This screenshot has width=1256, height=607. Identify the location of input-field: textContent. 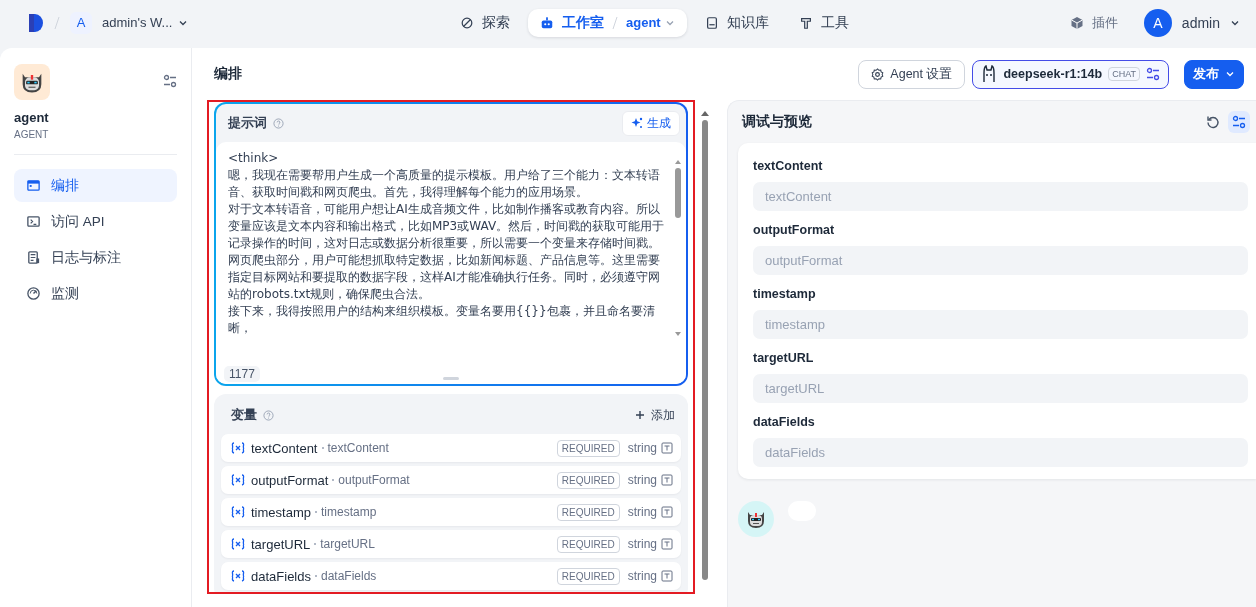
(1000, 196).